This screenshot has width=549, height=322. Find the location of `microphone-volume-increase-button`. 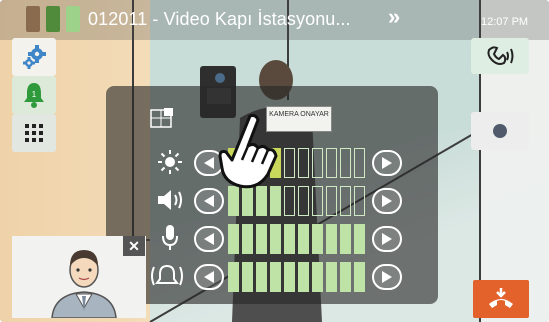

microphone-volume-increase-button is located at coordinates (387, 239).